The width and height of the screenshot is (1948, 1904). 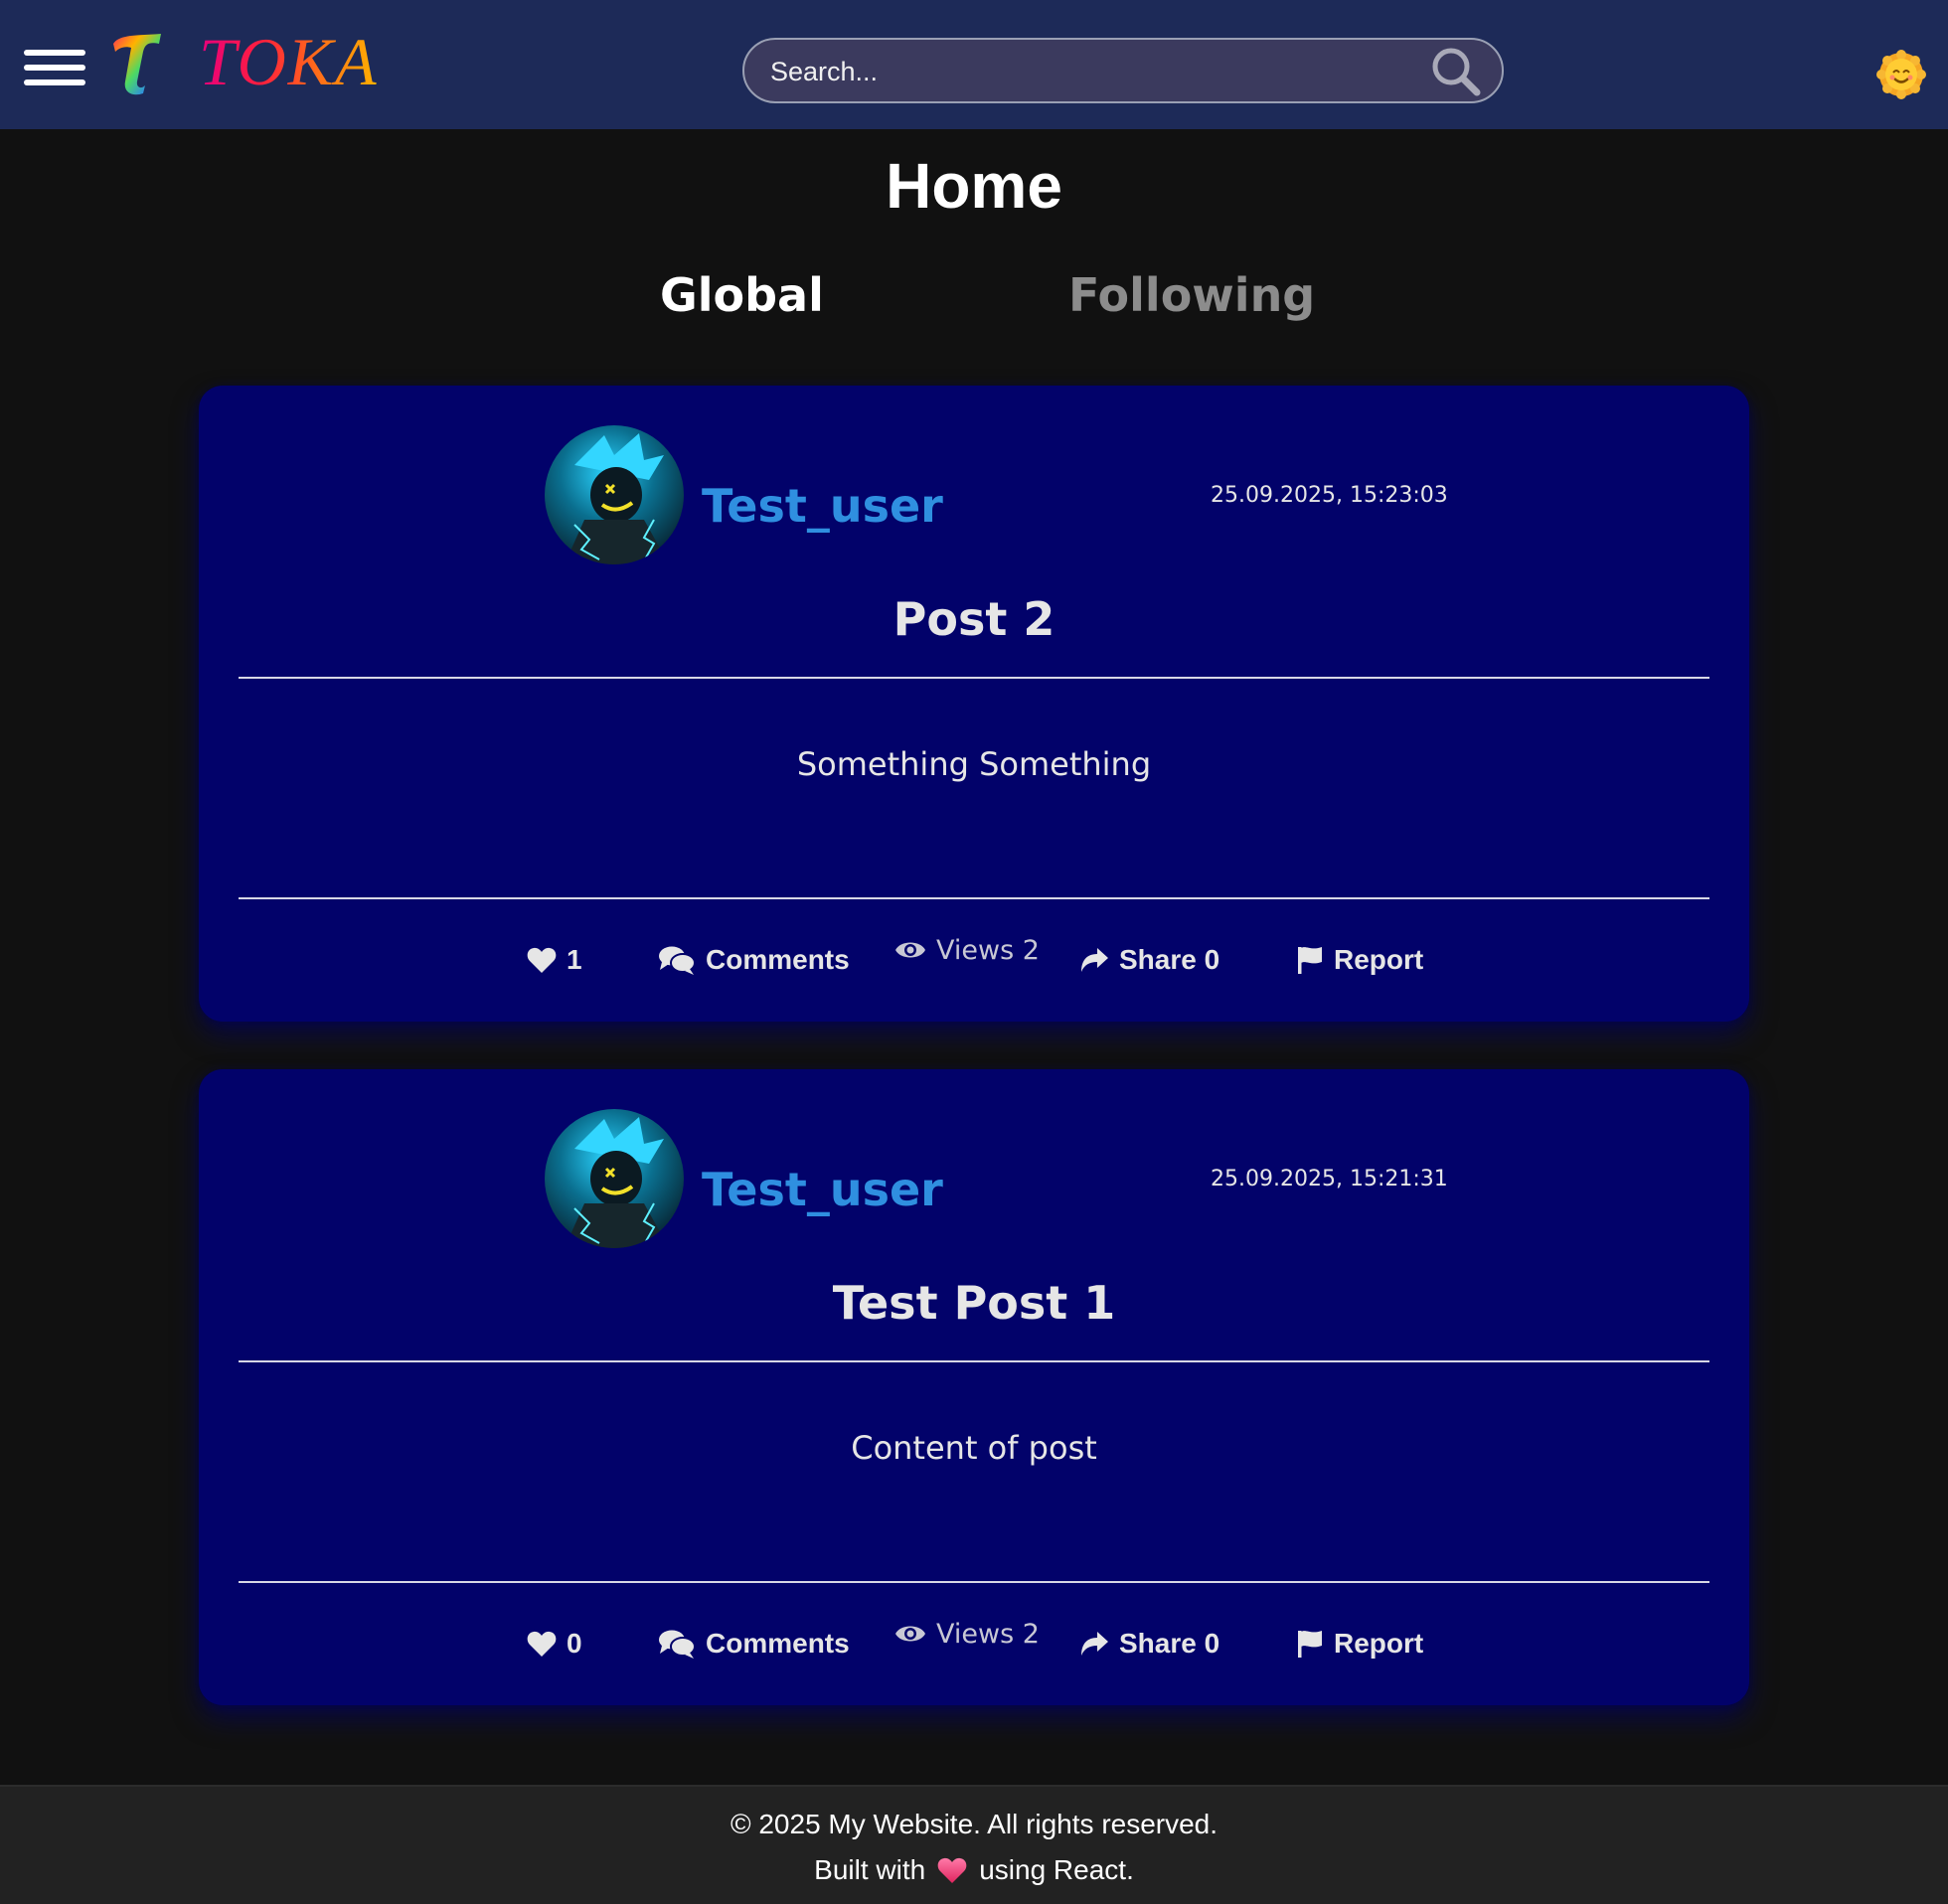 I want to click on footer-built-suffix: using React., so click(x=1056, y=1869).